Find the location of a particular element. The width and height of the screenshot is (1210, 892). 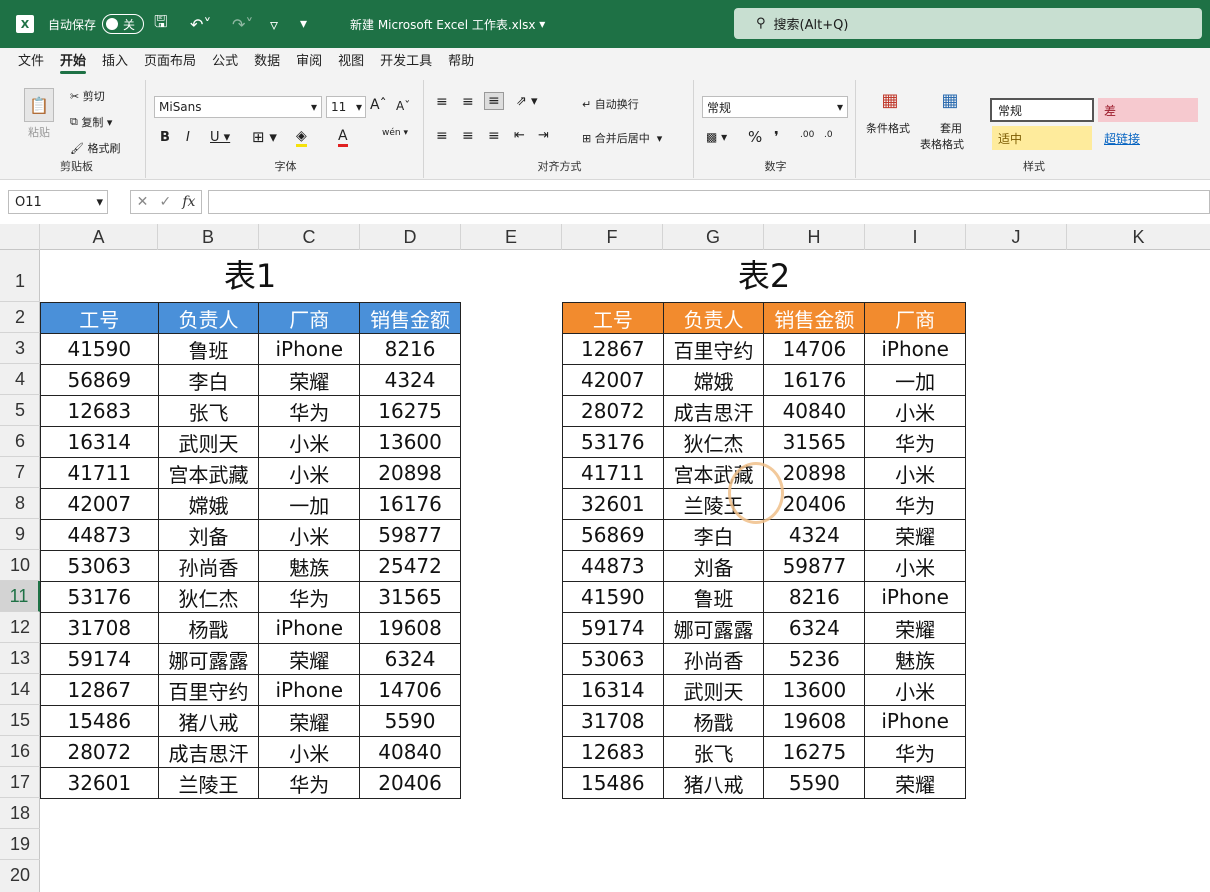

table1-cell: 41590 is located at coordinates (100, 349).